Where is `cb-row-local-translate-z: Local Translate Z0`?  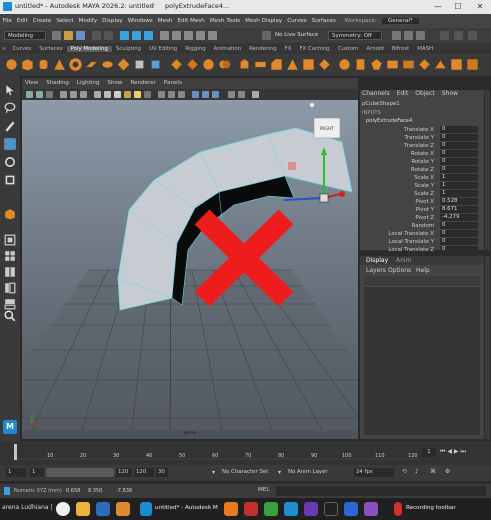
cb-row-local-translate-z: Local Translate Z0 is located at coordinates (422, 250).